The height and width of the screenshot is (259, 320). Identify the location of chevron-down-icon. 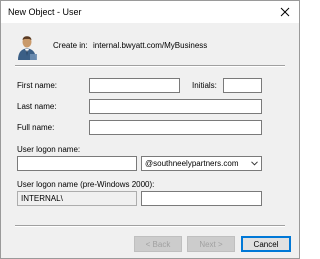
(254, 163).